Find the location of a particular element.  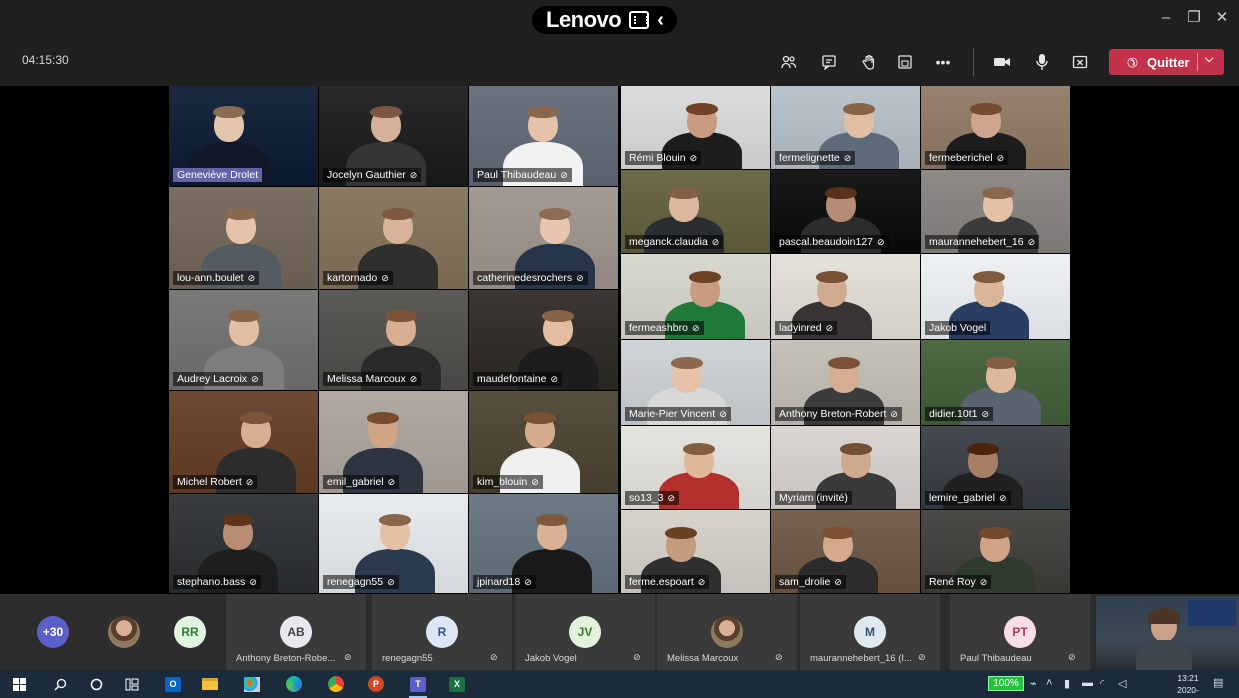

video-tile: Anthony Breton-Robert ⊘ is located at coordinates (846, 383).